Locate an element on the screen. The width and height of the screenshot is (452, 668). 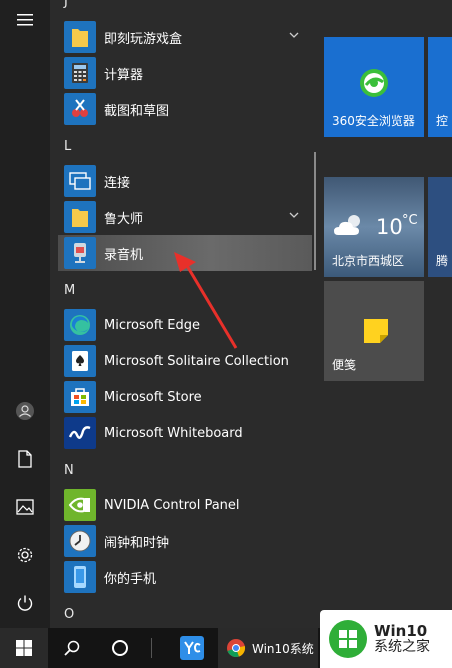
document-icon is located at coordinates (25, 459).